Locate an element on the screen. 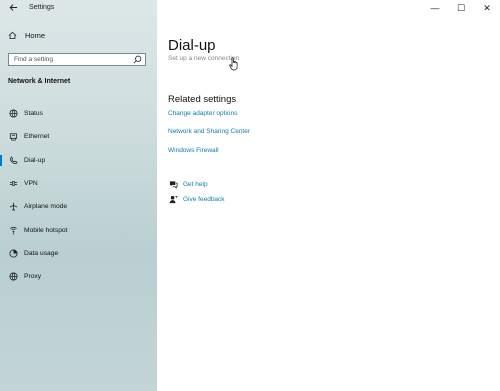 This screenshot has height=391, width=500. get-help-link: Get help is located at coordinates (188, 184).